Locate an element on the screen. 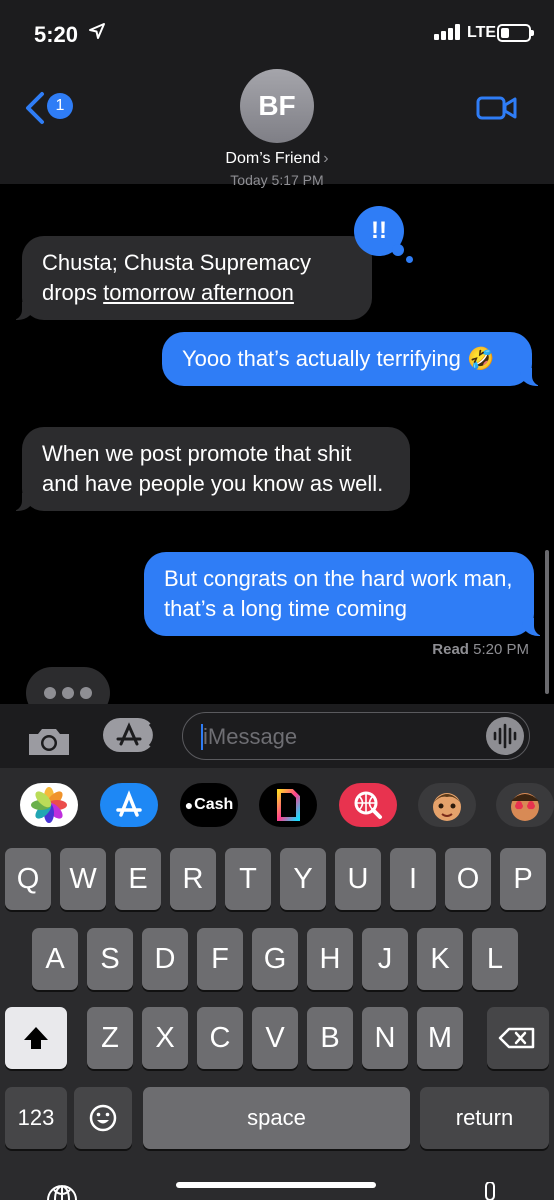 Image resolution: width=554 pixels, height=1200 pixels. video-call-icon is located at coordinates (497, 108).